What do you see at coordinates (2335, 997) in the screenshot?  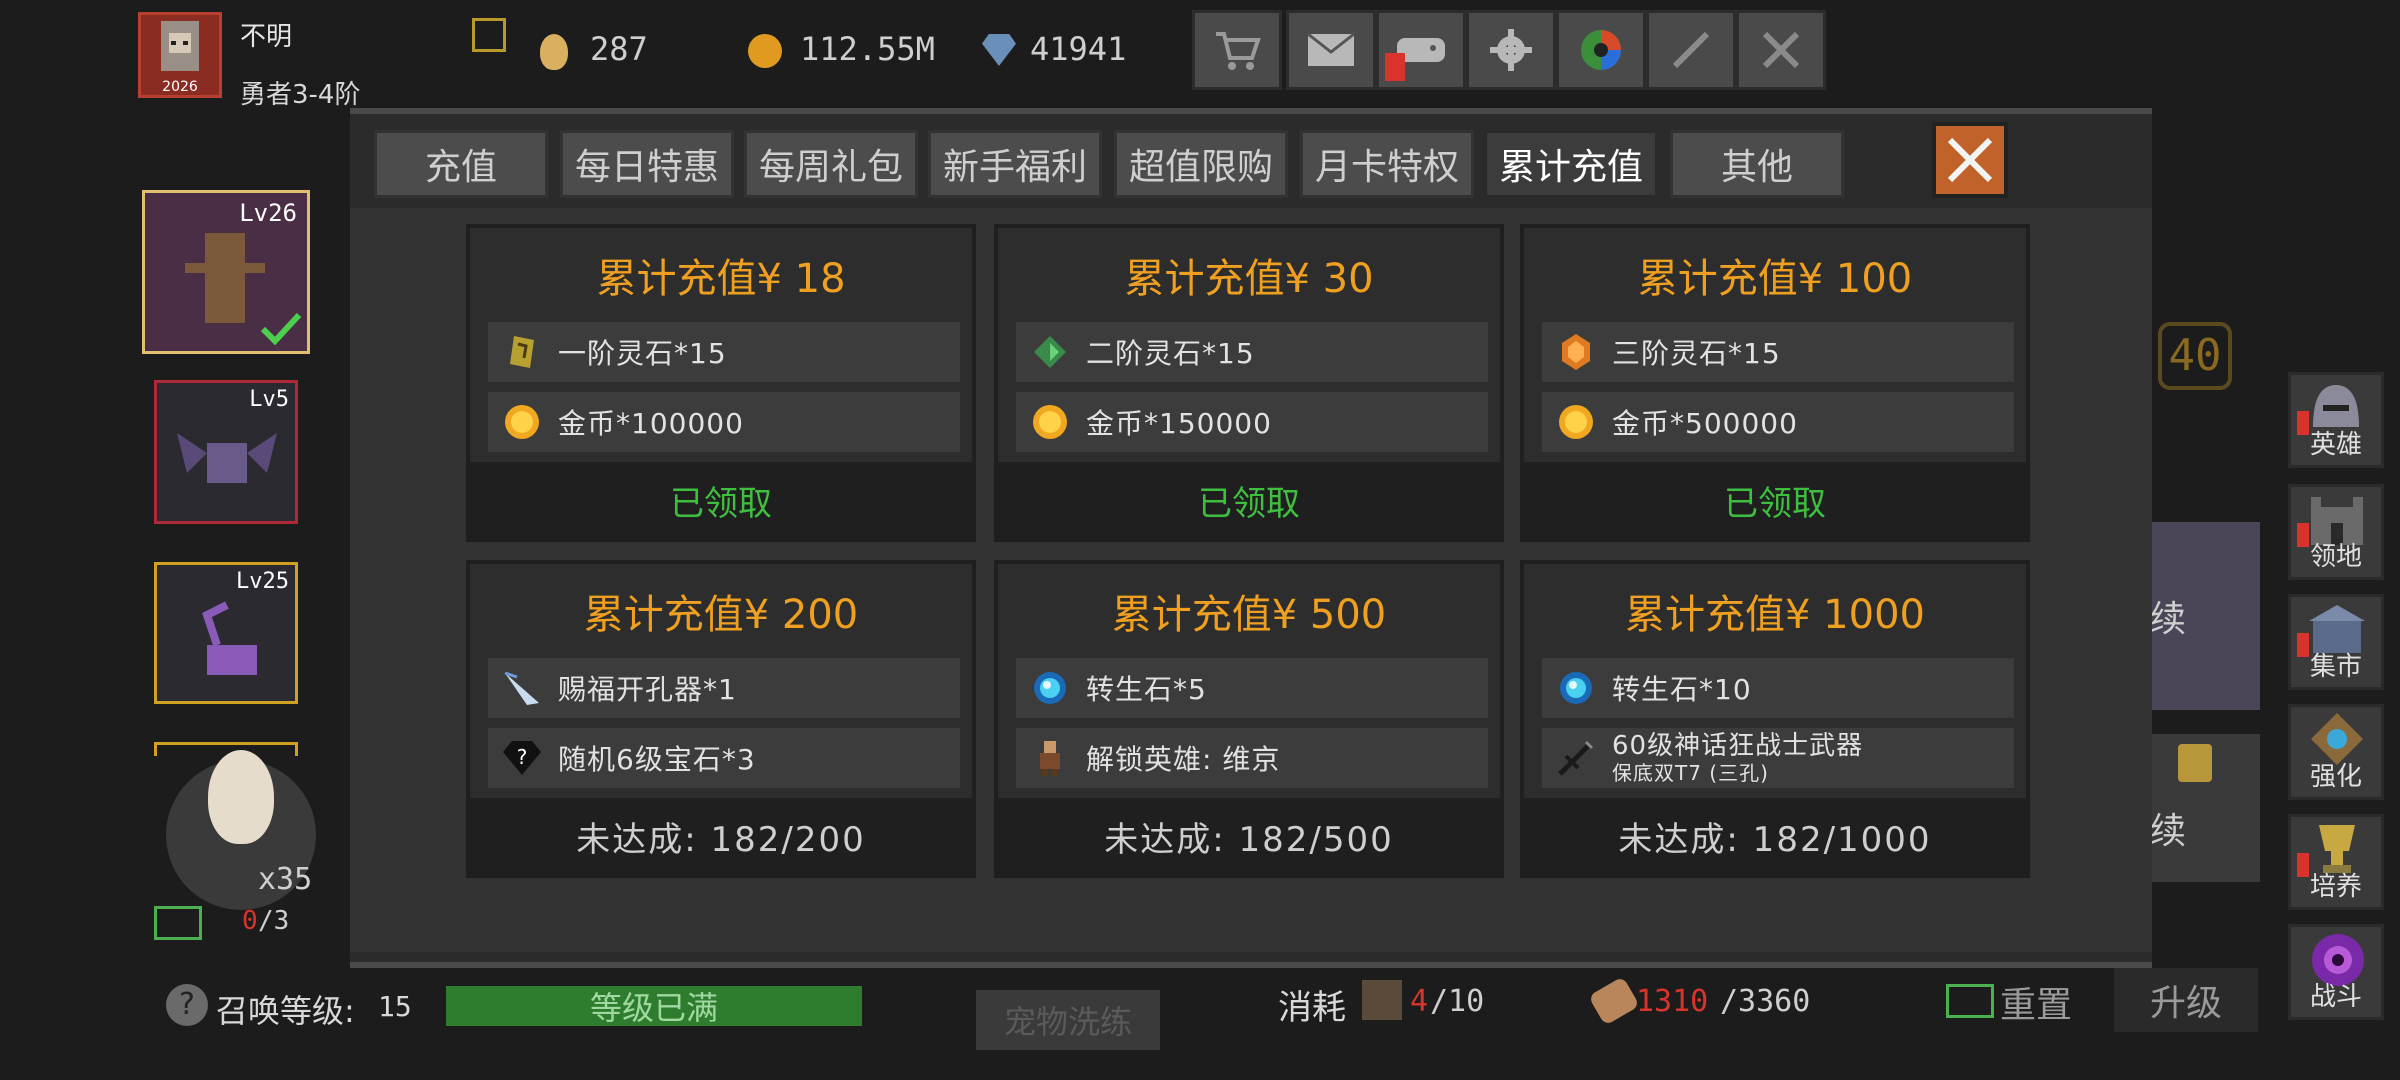 I see `side-menu-label: 战斗` at bounding box center [2335, 997].